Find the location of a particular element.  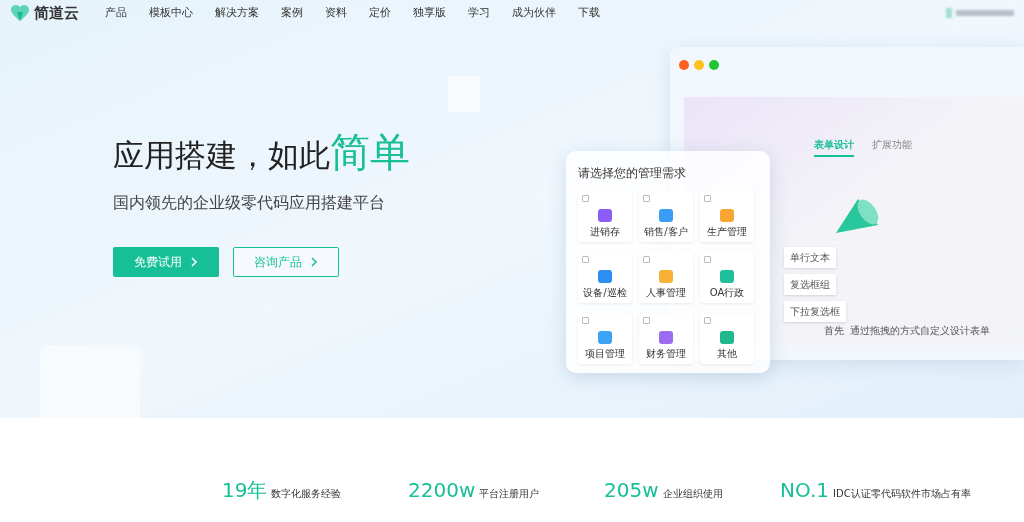

stat-value: 19年 is located at coordinates (245, 490).